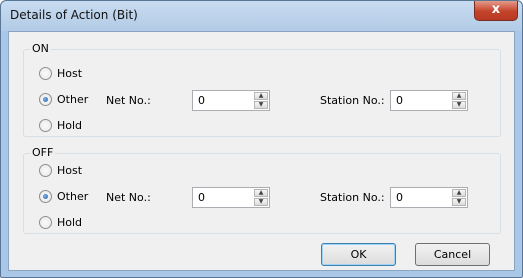 Image resolution: width=523 pixels, height=278 pixels. What do you see at coordinates (231, 100) in the screenshot?
I see `on-net-no-spinbox: 0 ▲ ▼` at bounding box center [231, 100].